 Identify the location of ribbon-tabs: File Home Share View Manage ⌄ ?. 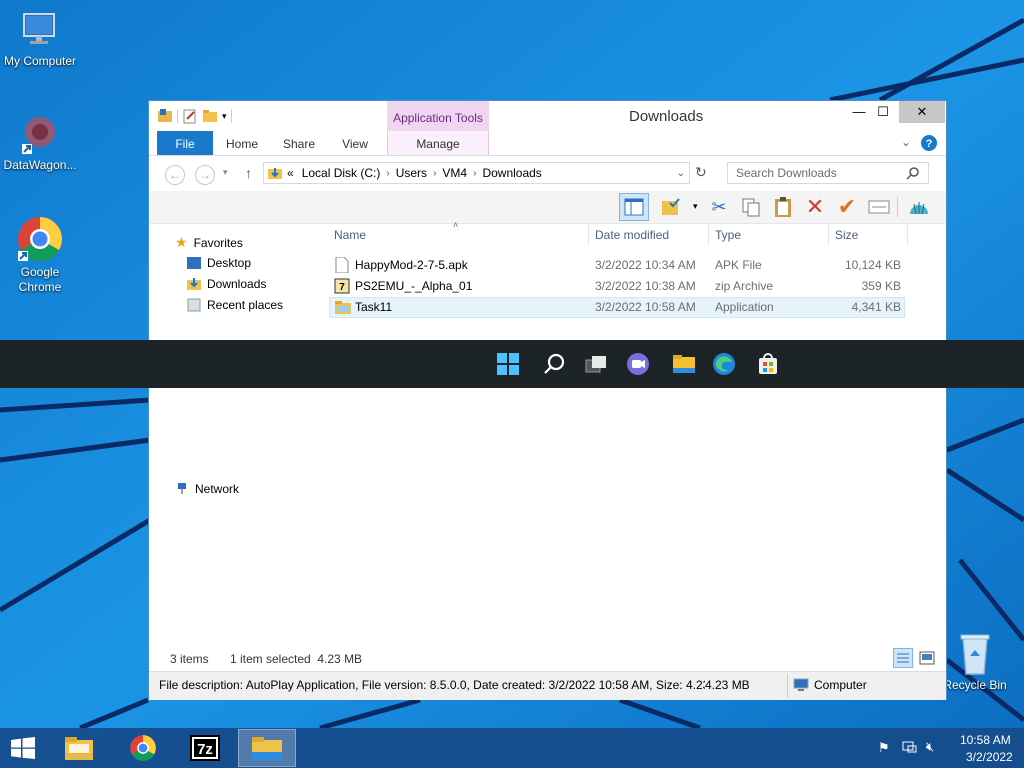
(547, 143).